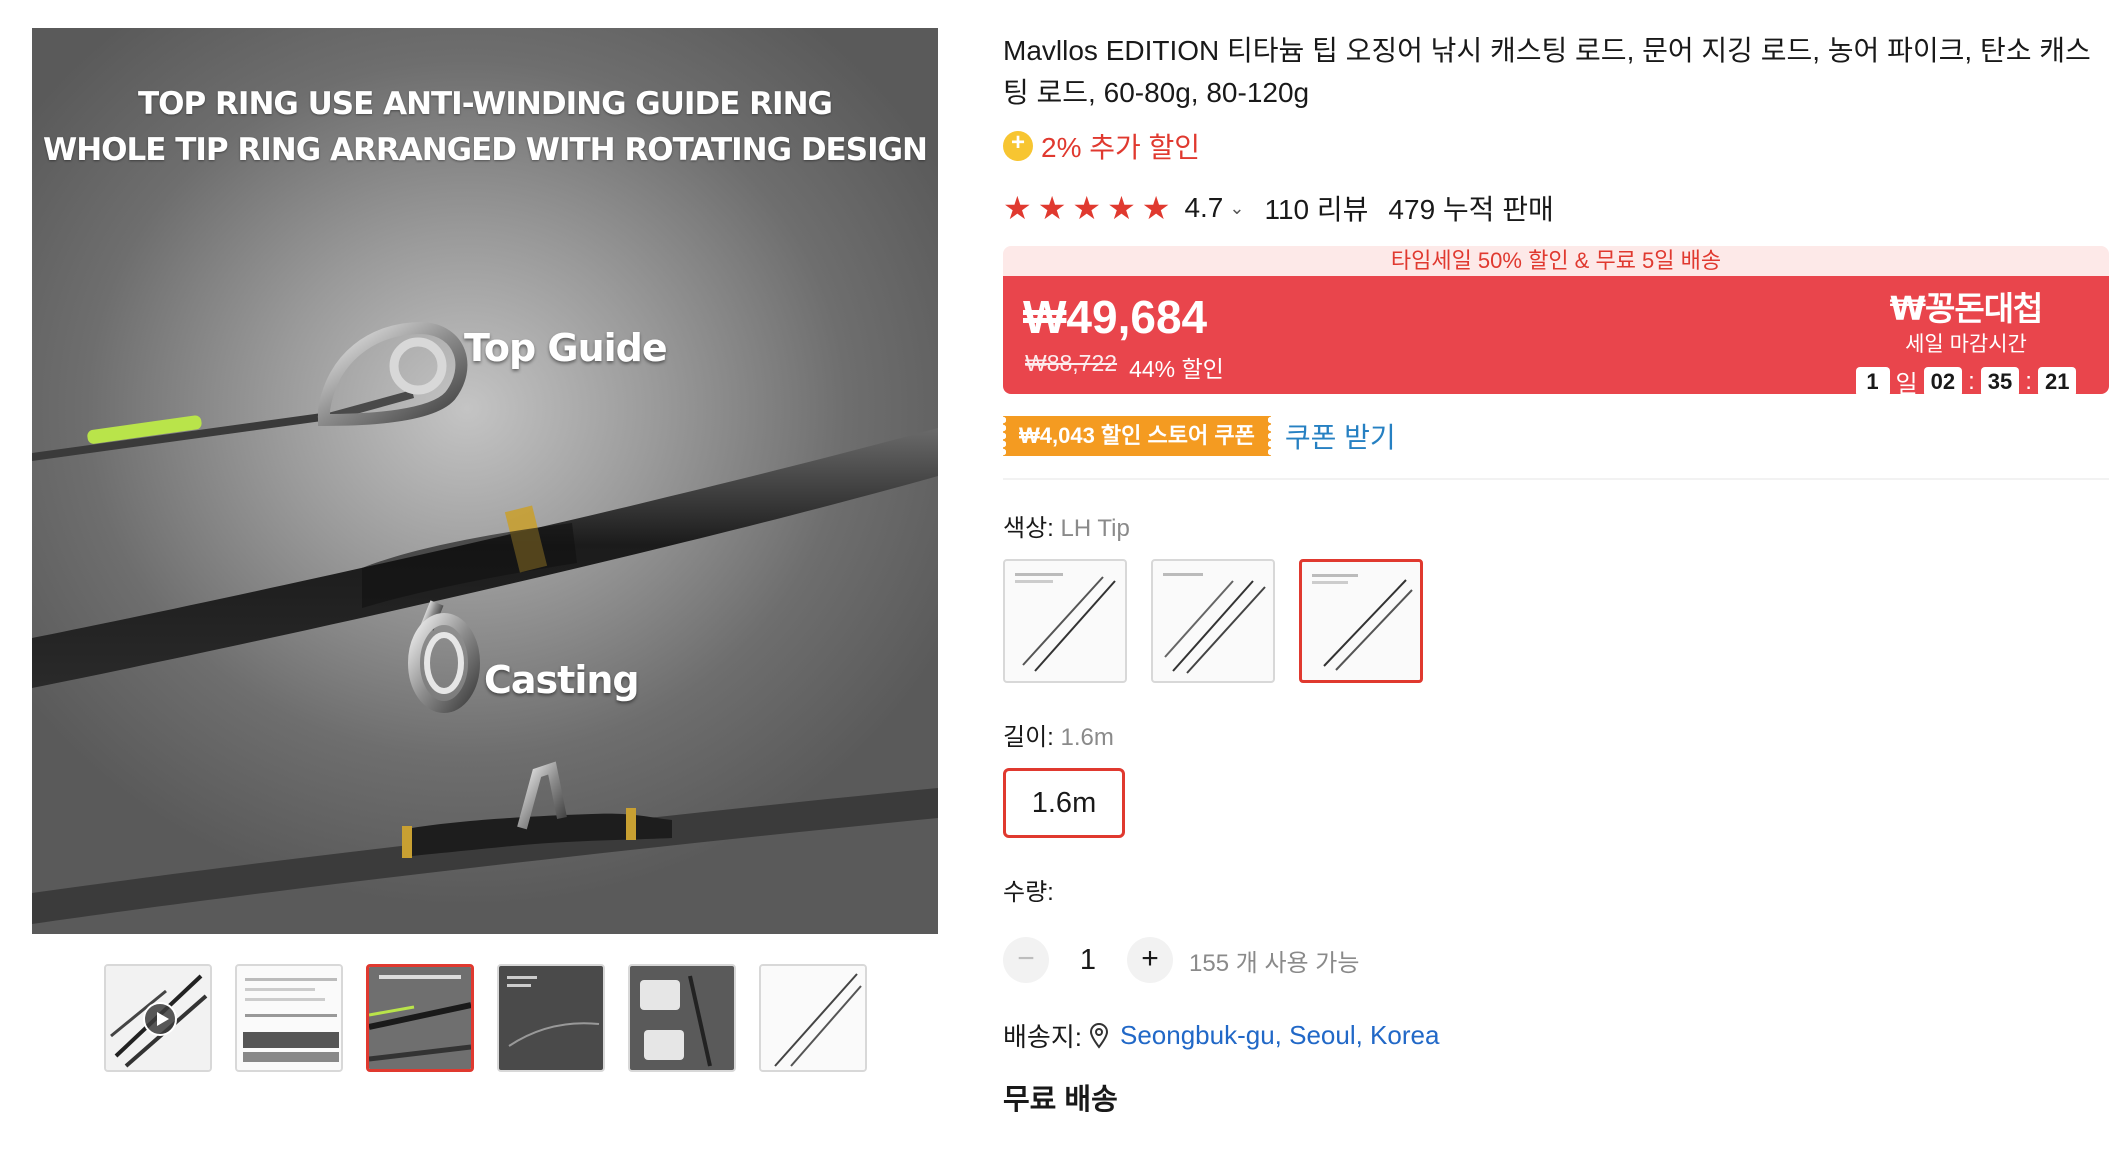 The width and height of the screenshot is (2128, 1172). I want to click on countdown-day-unit: 일, so click(1906, 384).